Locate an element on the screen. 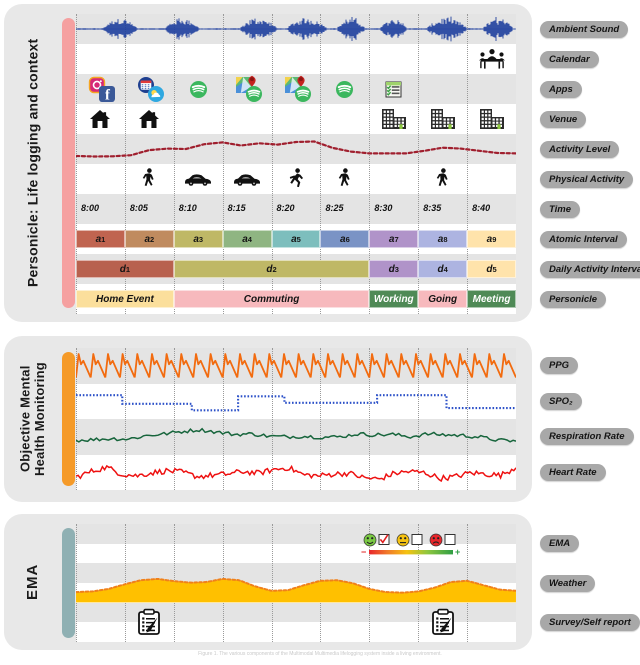 The height and width of the screenshot is (665, 640). calendar-event-meeting-table-icon is located at coordinates (491, 59).